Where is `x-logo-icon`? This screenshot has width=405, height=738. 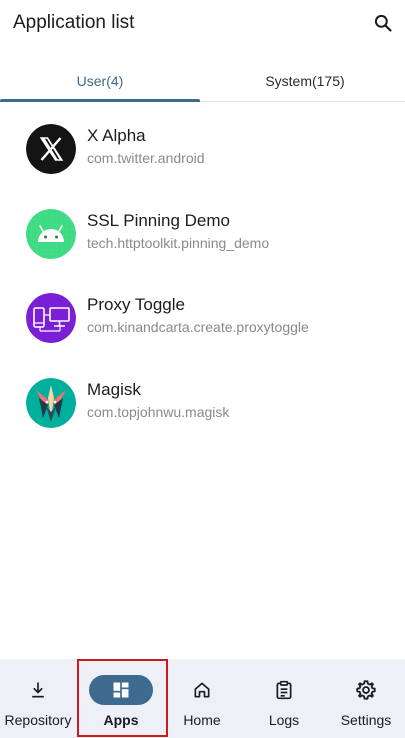 x-logo-icon is located at coordinates (51, 149).